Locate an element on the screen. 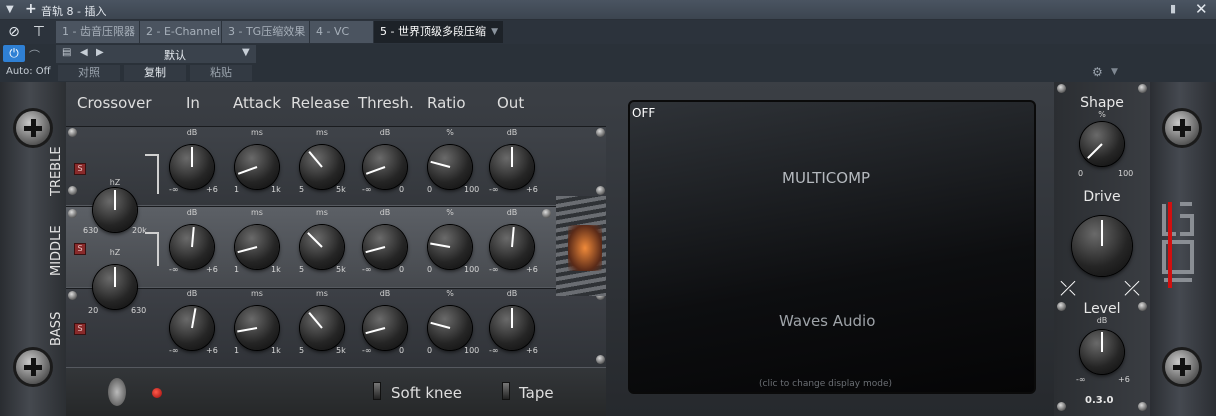  middle-attack-unit: ms is located at coordinates (257, 212).